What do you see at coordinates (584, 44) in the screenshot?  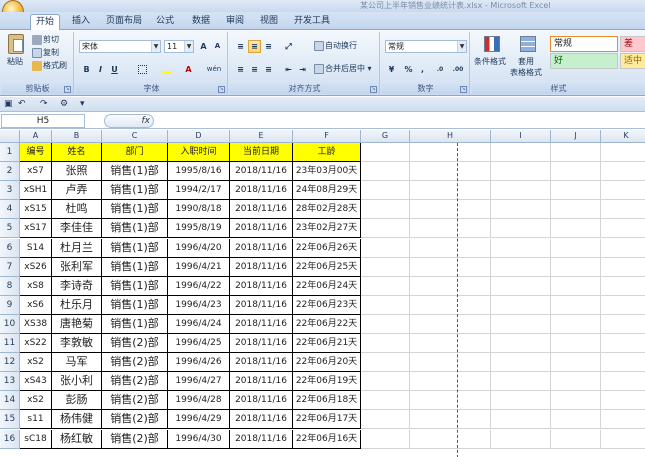 I see `style-normal: 常规` at bounding box center [584, 44].